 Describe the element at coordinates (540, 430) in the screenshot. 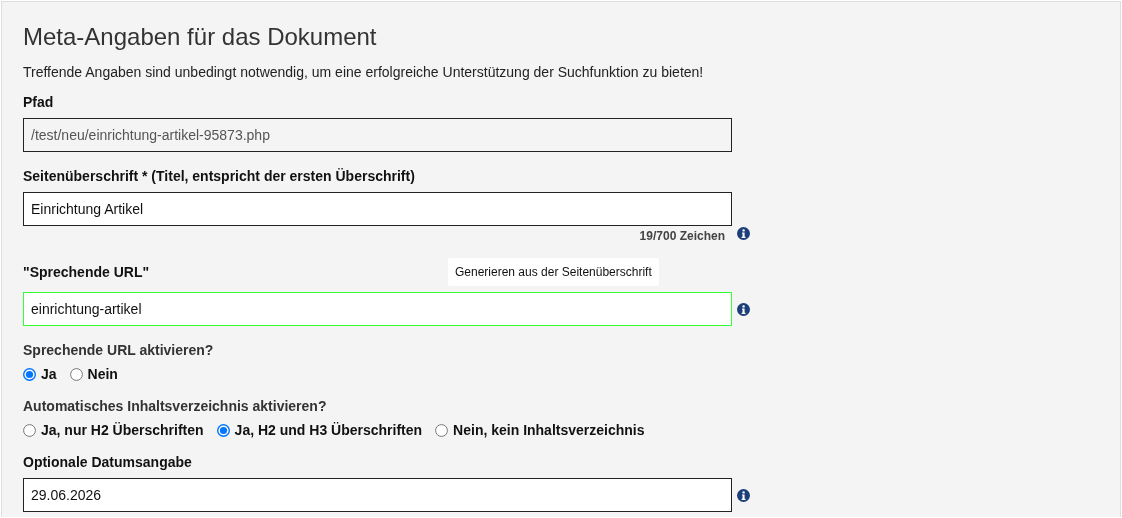

I see `radio-option: Nein, kein Inhaltsverzeichnis` at that location.